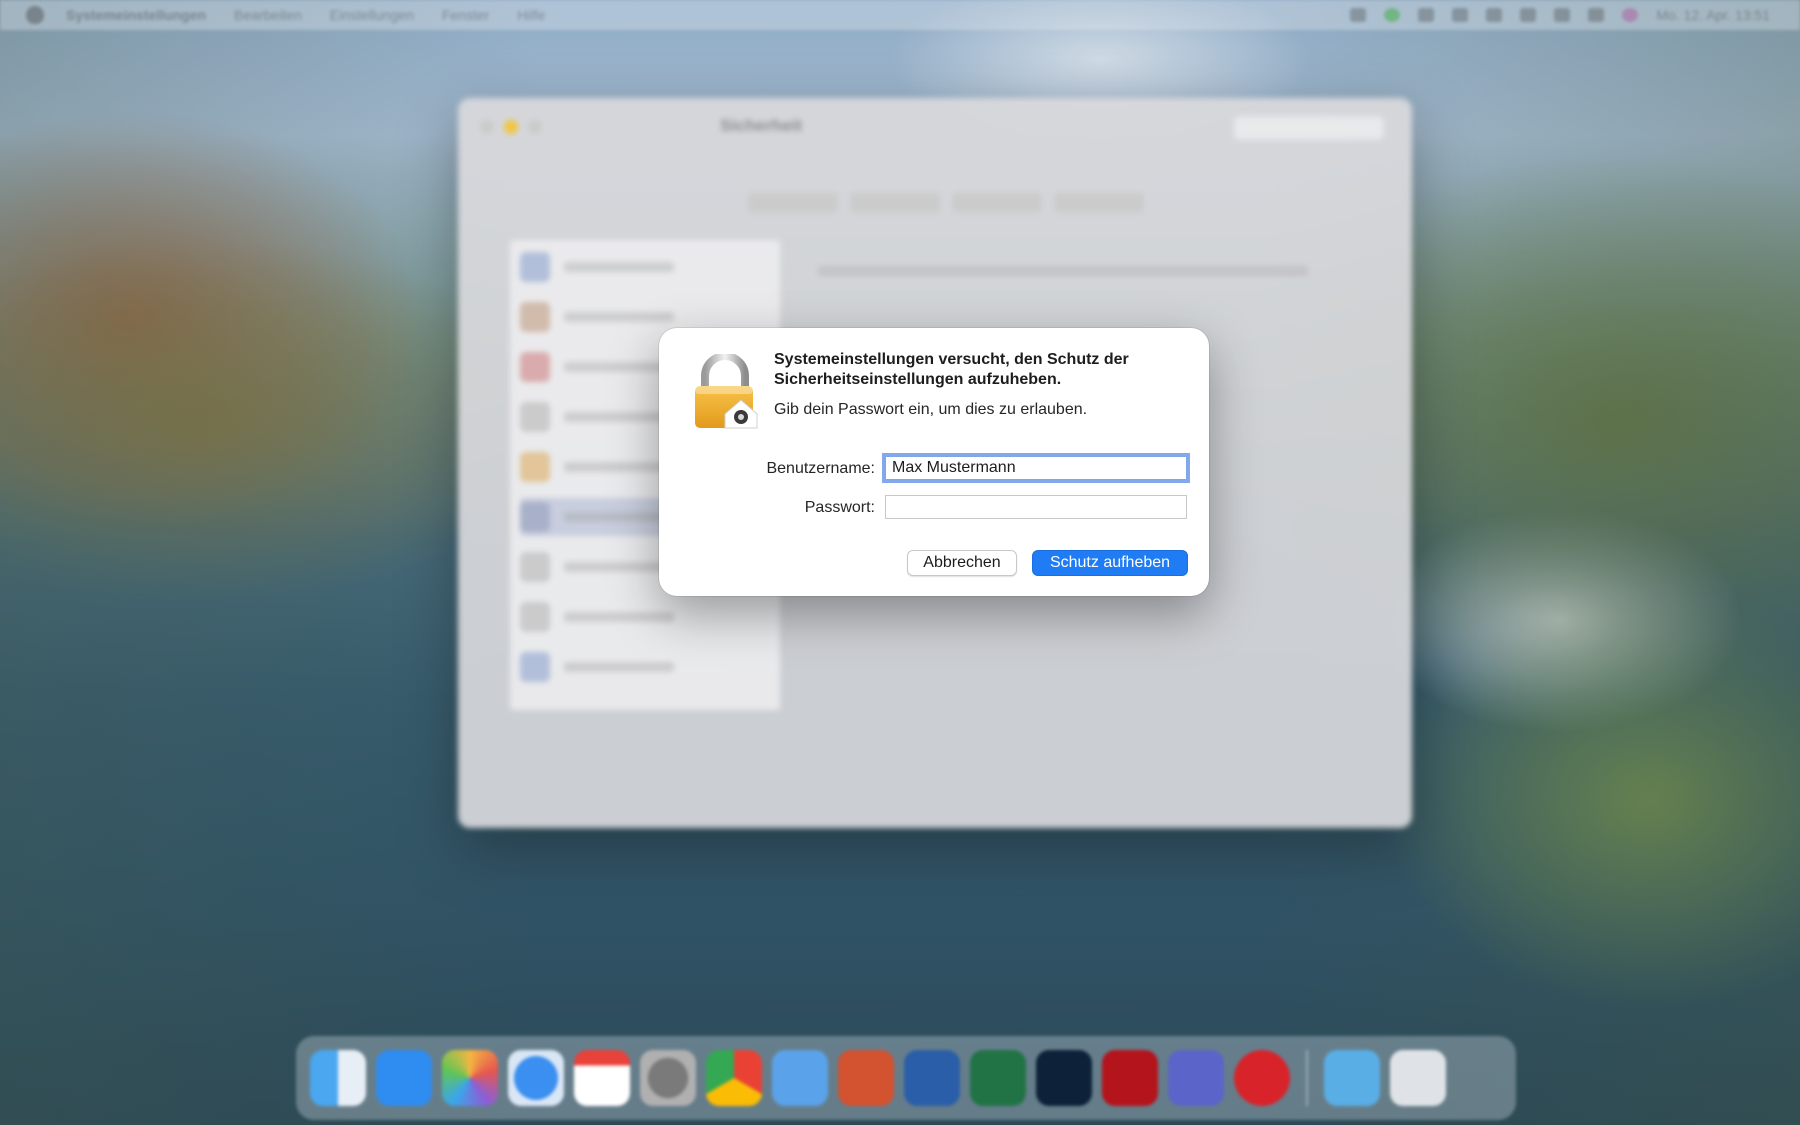 The image size is (1800, 1125). Describe the element at coordinates (962, 563) in the screenshot. I see `cancel-button: Abbrechen` at that location.